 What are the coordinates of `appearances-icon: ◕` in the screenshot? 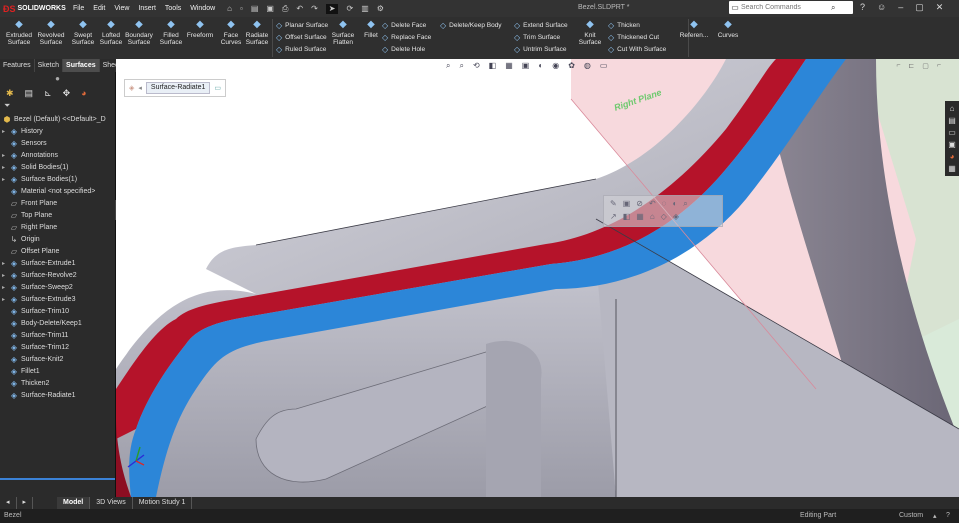 It's located at (952, 156).